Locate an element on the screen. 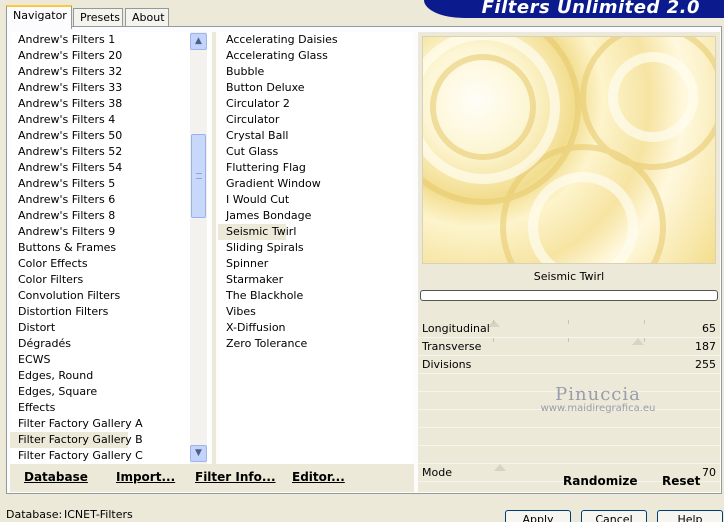  filter-item: Crystal Ball is located at coordinates (316, 136).